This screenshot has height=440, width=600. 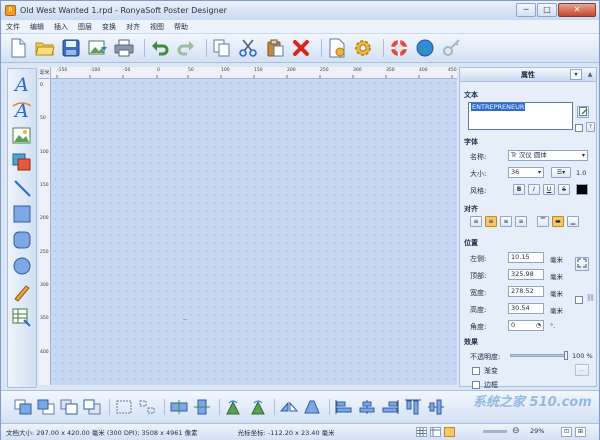 I want to click on zoom-actual-button: ⊞, so click(x=580, y=432).